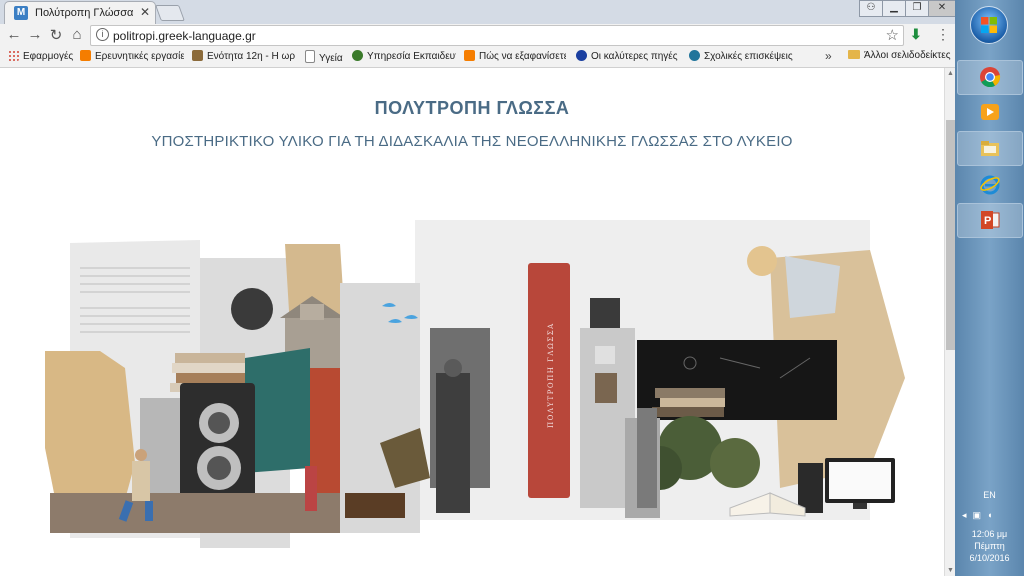 The width and height of the screenshot is (1024, 576). What do you see at coordinates (854, 54) in the screenshot?
I see `folder-icon` at bounding box center [854, 54].